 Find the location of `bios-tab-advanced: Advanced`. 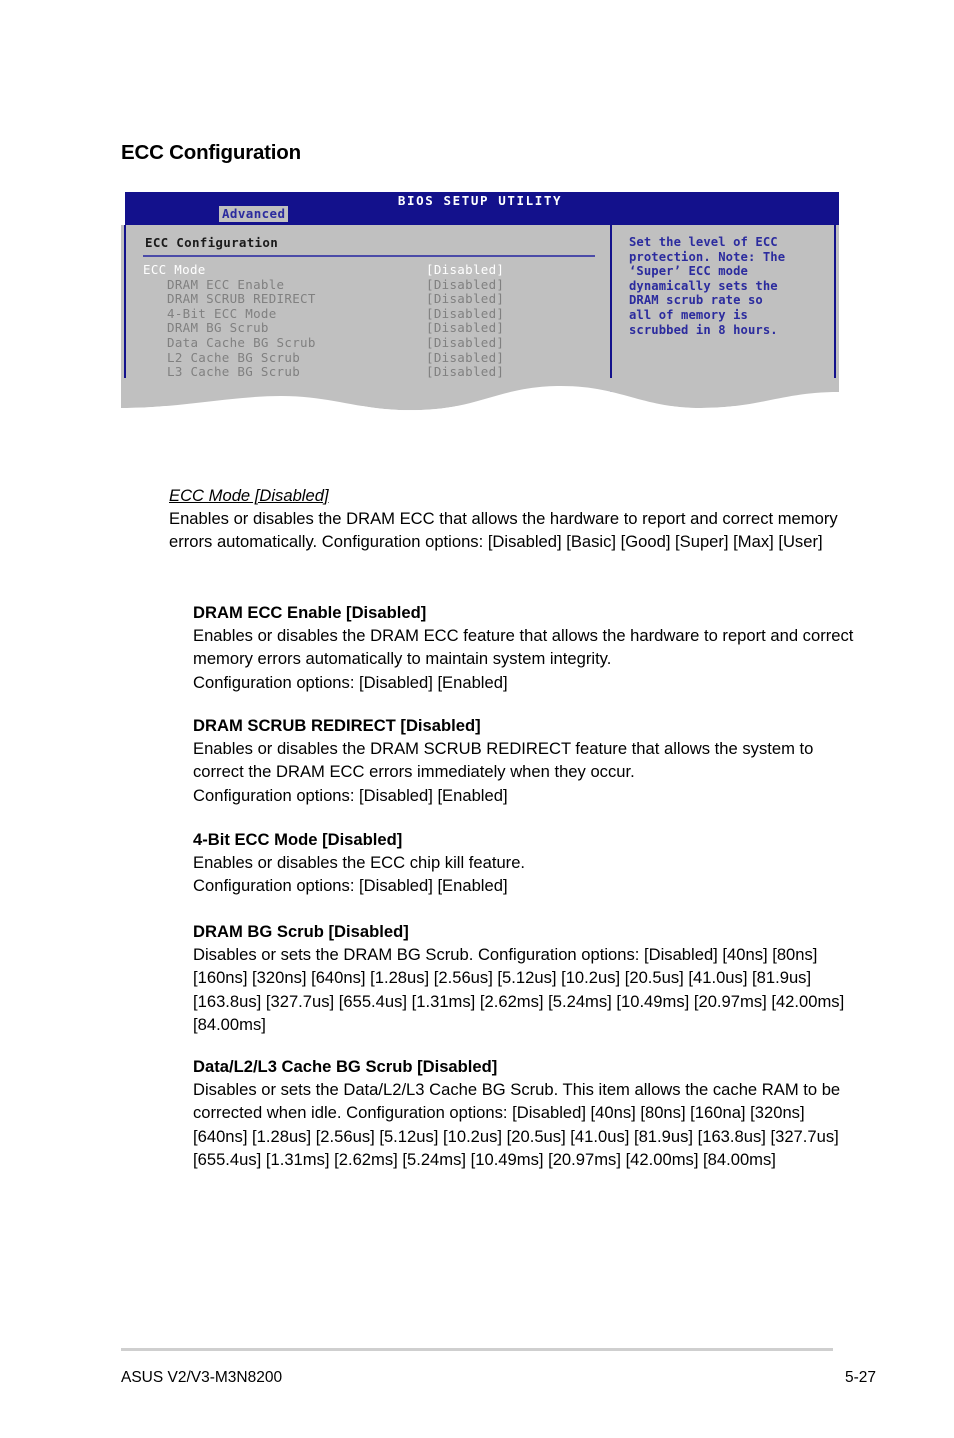

bios-tab-advanced: Advanced is located at coordinates (254, 214).